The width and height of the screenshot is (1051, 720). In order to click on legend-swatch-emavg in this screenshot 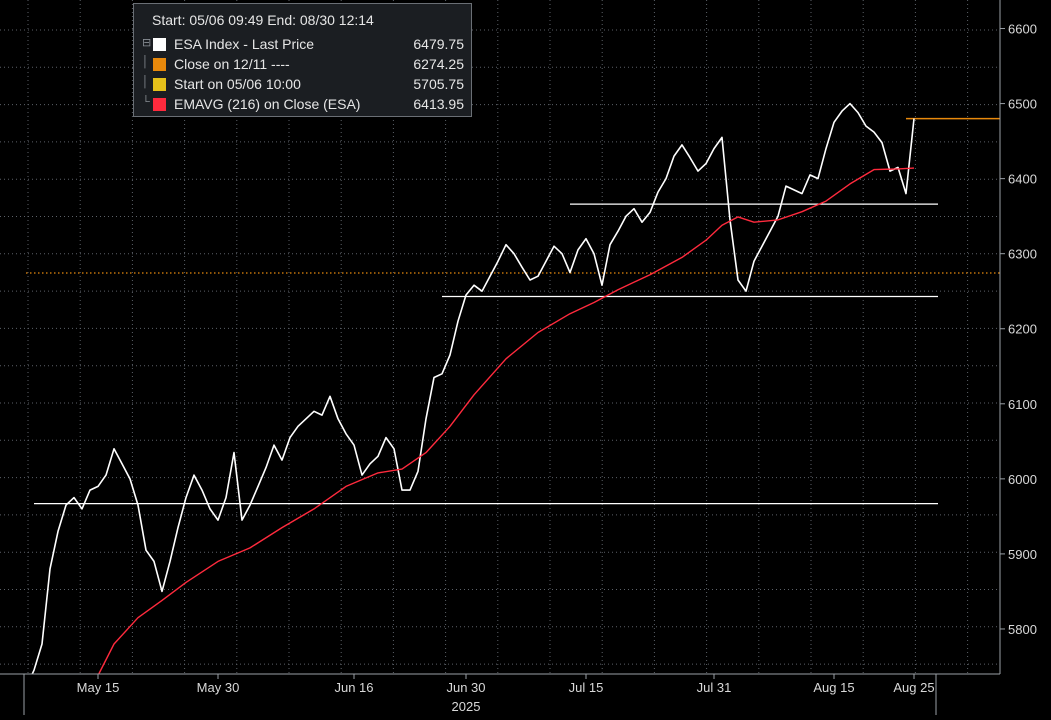, I will do `click(159, 104)`.